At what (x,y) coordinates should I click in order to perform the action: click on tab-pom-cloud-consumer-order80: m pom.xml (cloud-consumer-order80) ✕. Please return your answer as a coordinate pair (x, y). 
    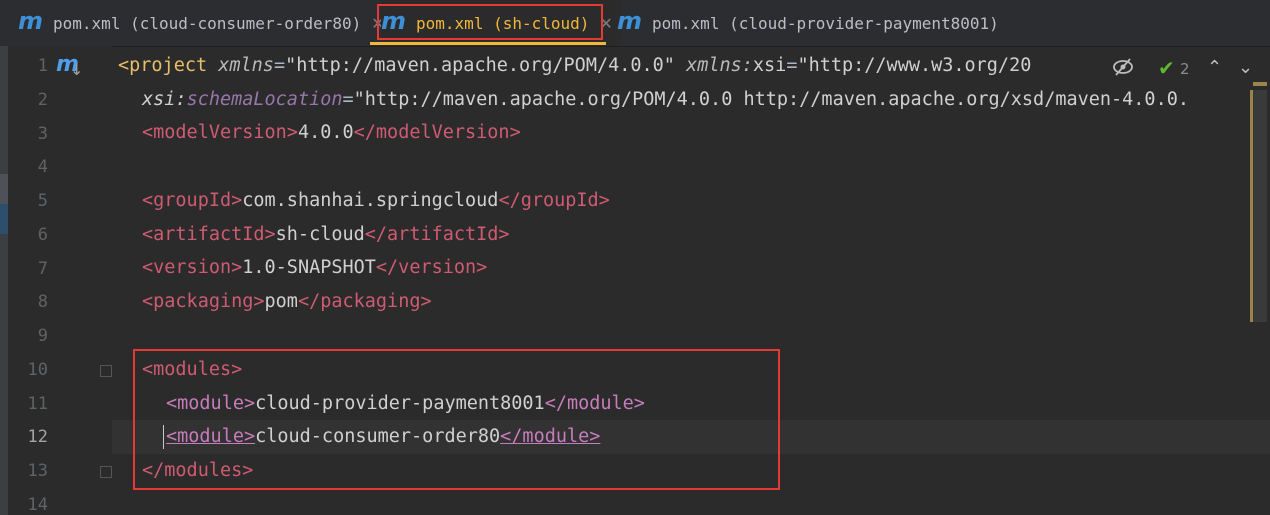
    Looking at the image, I should click on (201, 23).